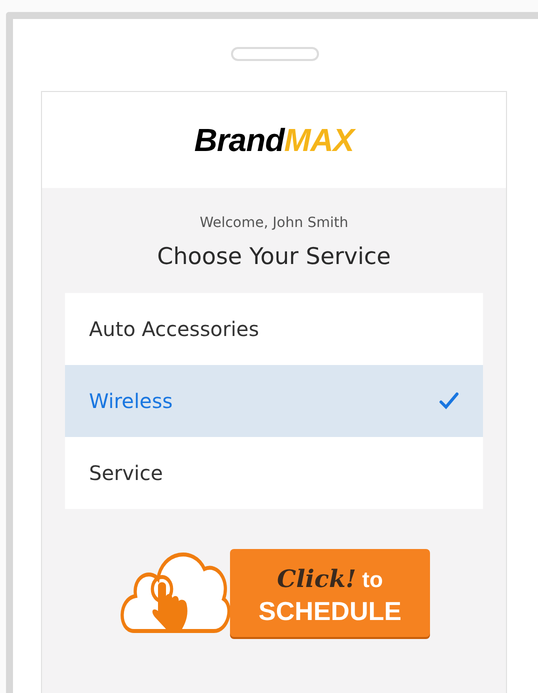 The width and height of the screenshot is (538, 693). What do you see at coordinates (274, 590) in the screenshot?
I see `schedule-button: Click! to SCHEDULE` at bounding box center [274, 590].